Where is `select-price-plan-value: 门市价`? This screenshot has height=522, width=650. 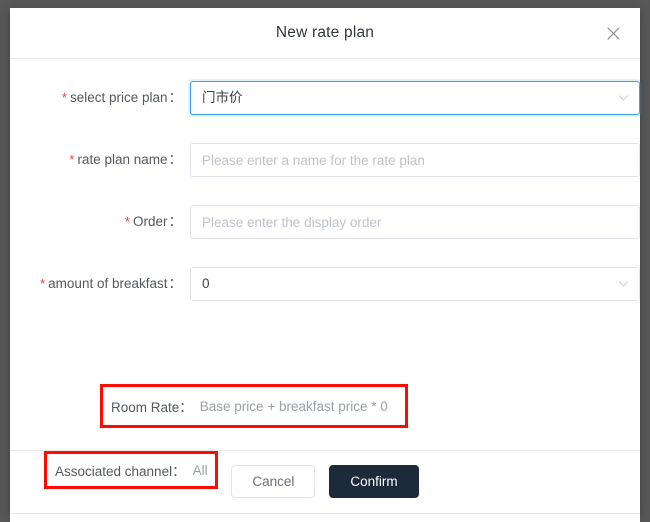
select-price-plan-value: 门市价 is located at coordinates (222, 97).